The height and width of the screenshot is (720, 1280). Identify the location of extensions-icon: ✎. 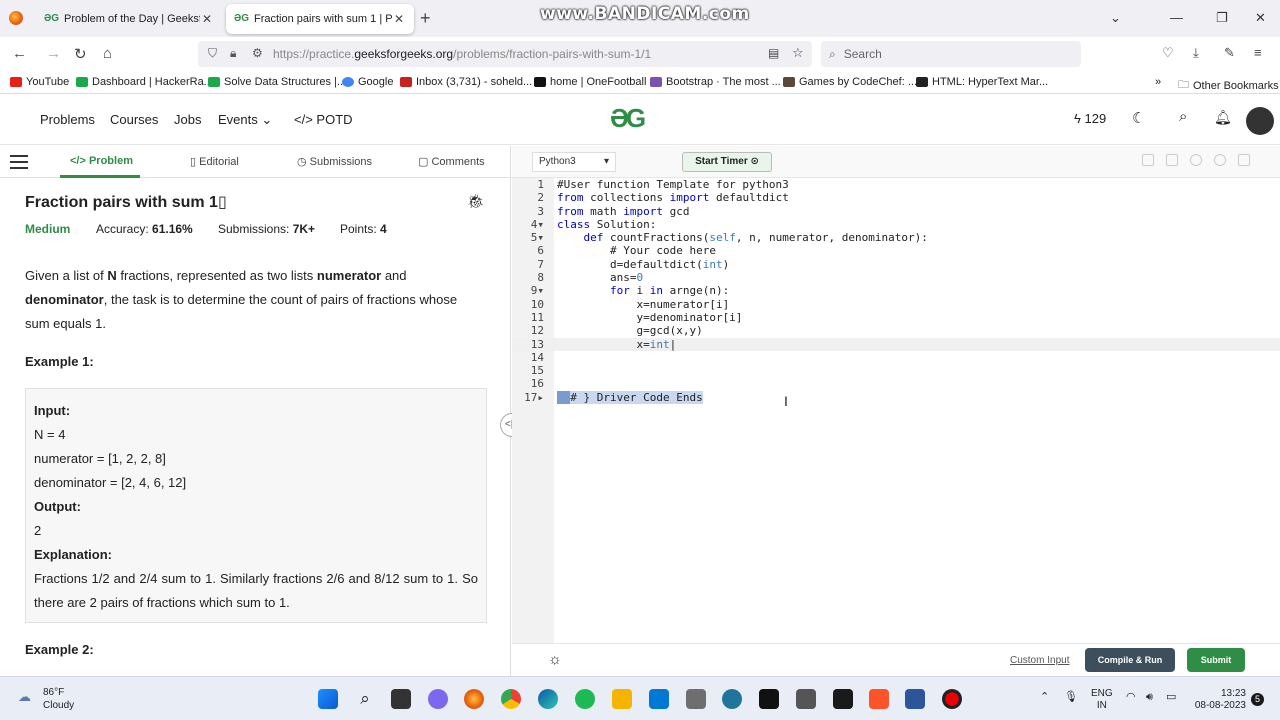
(1229, 53).